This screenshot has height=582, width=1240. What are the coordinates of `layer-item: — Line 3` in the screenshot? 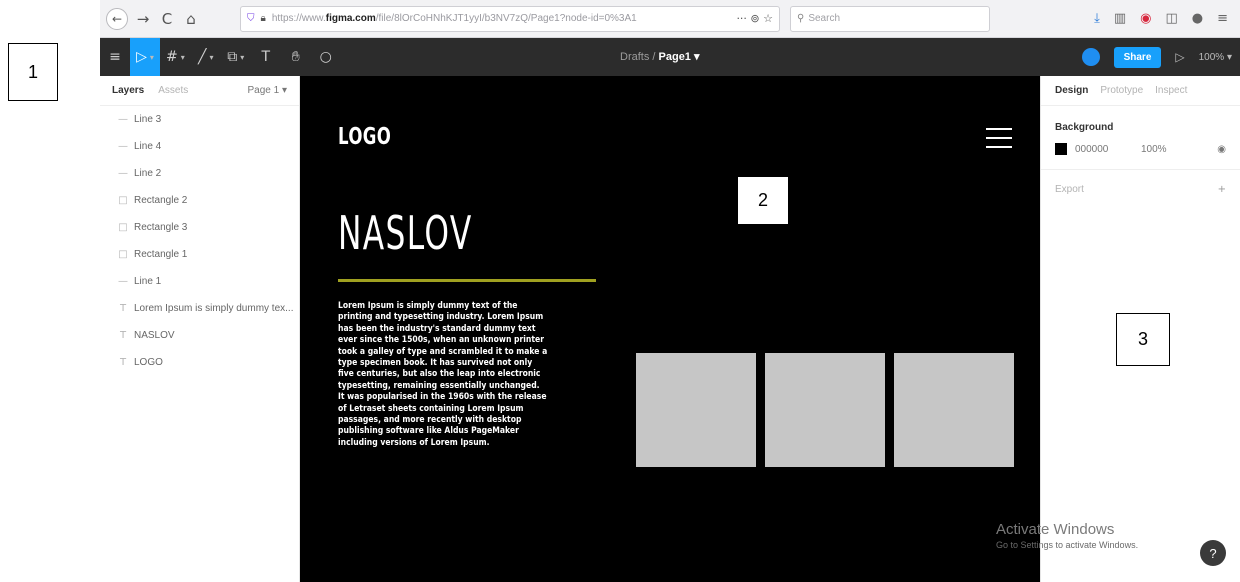 It's located at (199, 119).